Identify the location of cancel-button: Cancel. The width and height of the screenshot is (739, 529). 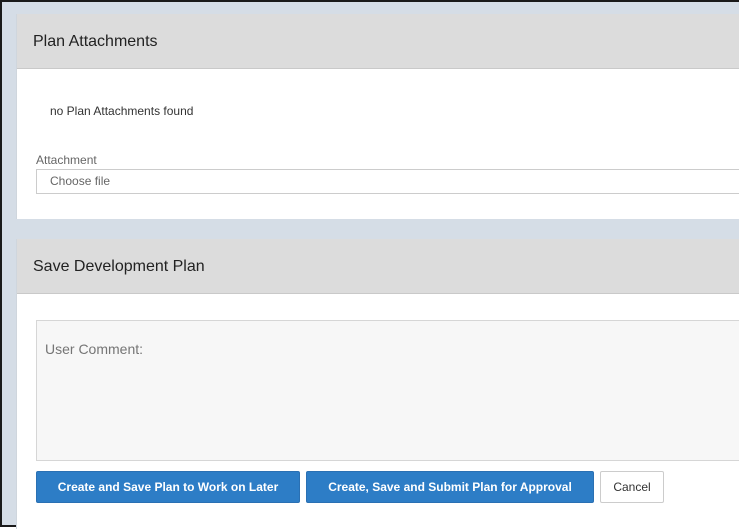
(632, 487).